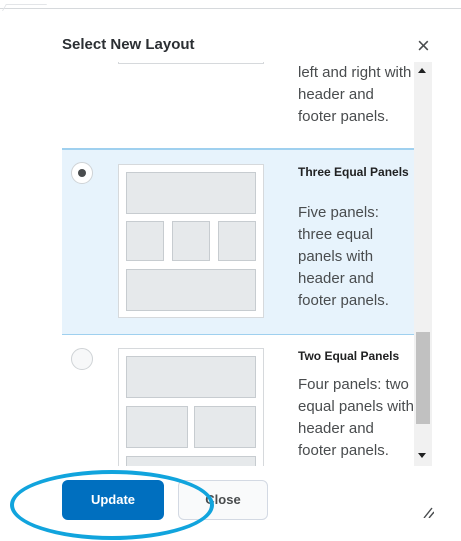  I want to click on window-top-edge, so click(230, 4).